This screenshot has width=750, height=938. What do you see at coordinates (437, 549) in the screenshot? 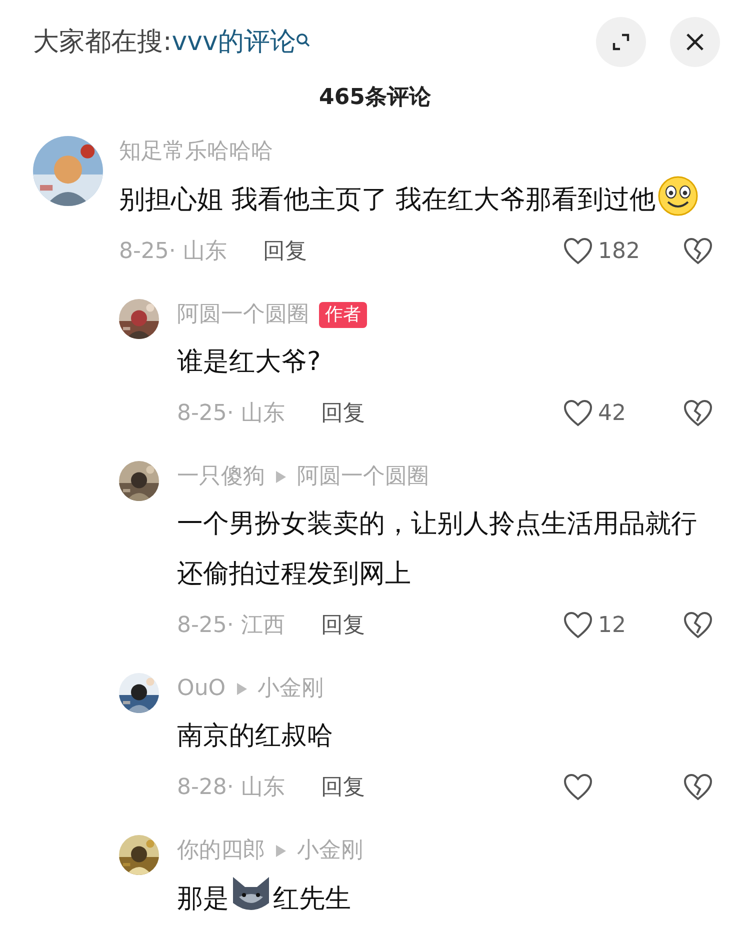
I see `comment-text: 一个男扮女装卖的，让别人拎点生活用品就行还偷拍过程发到网上` at bounding box center [437, 549].